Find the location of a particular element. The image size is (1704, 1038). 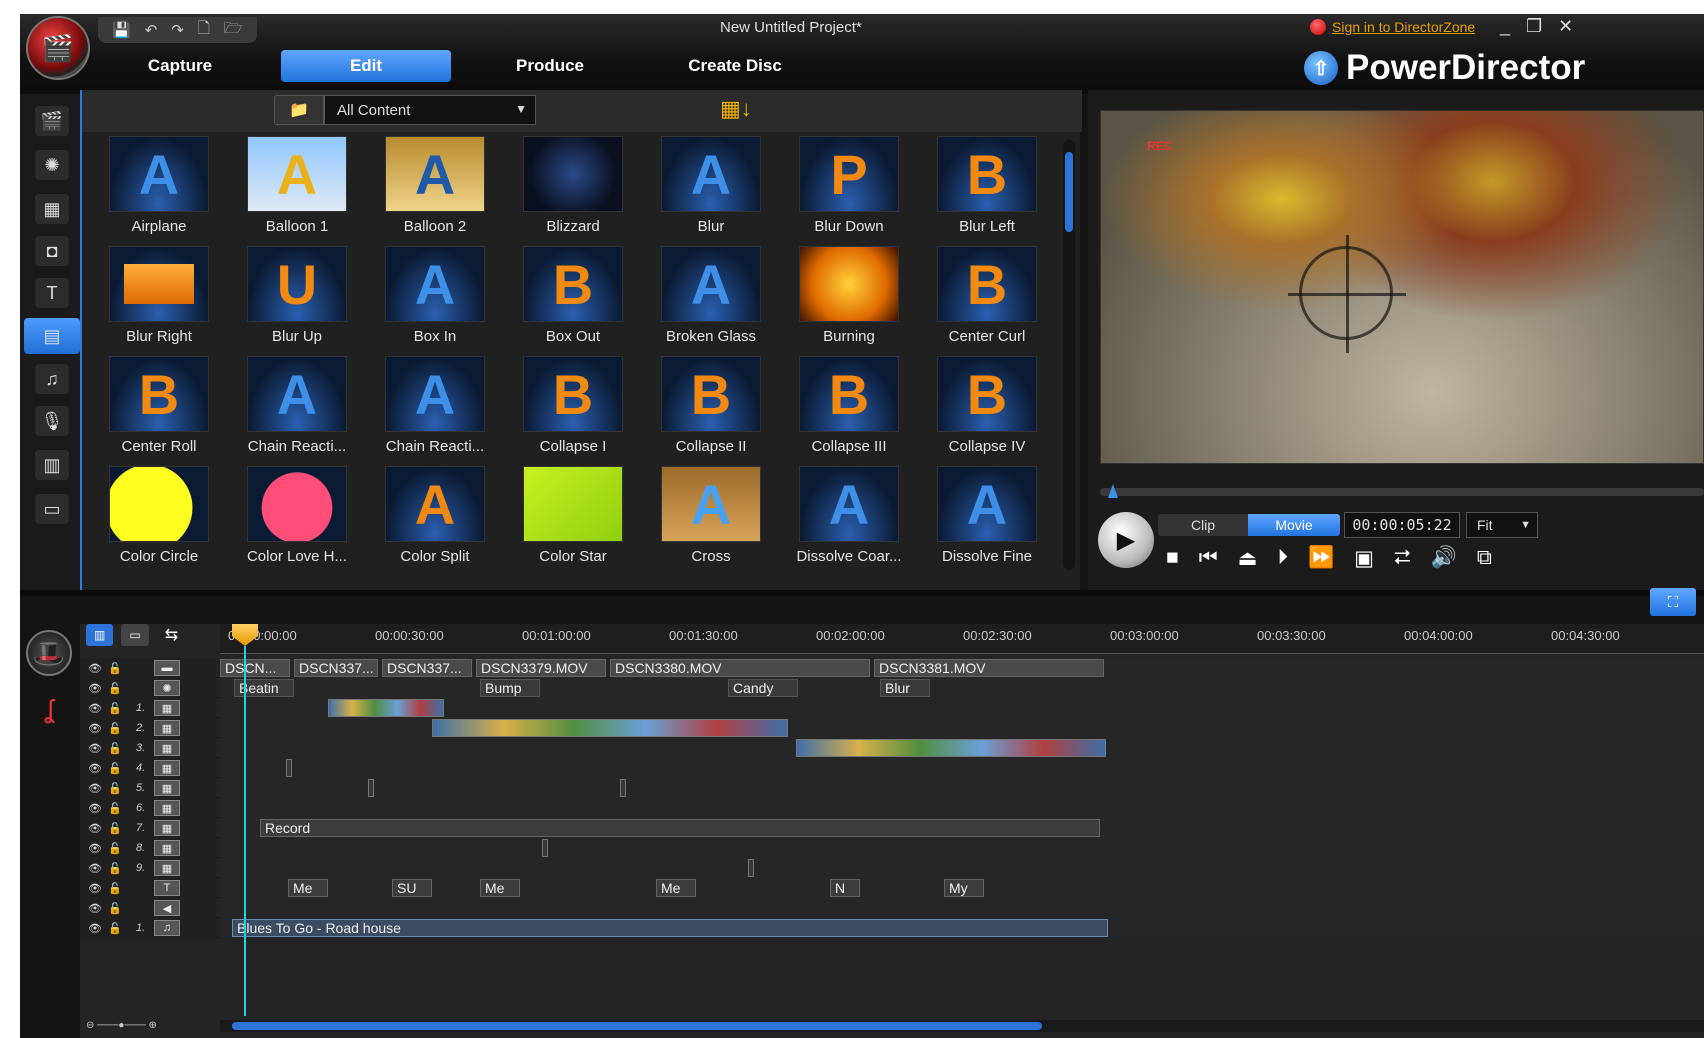

next-frame-icon: ⏵ is located at coordinates (1282, 558).